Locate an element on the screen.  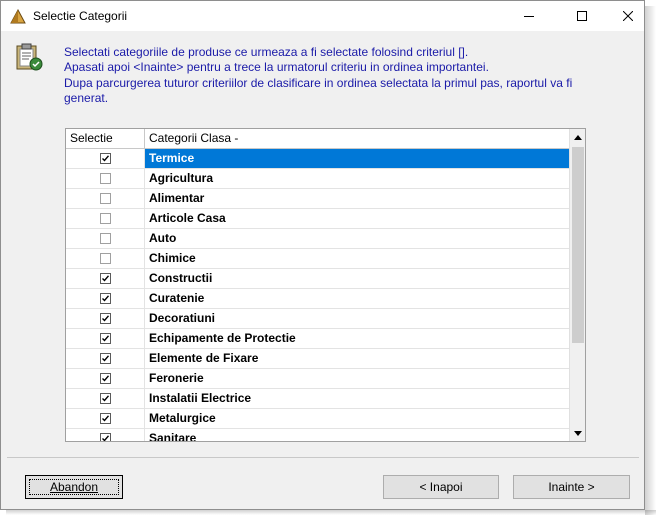
category-name: Chimice is located at coordinates (172, 258).